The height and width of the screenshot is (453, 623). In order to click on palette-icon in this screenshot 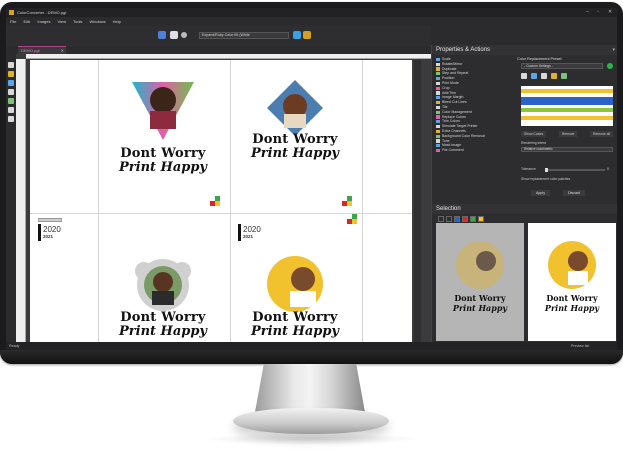, I will do `click(564, 76)`.